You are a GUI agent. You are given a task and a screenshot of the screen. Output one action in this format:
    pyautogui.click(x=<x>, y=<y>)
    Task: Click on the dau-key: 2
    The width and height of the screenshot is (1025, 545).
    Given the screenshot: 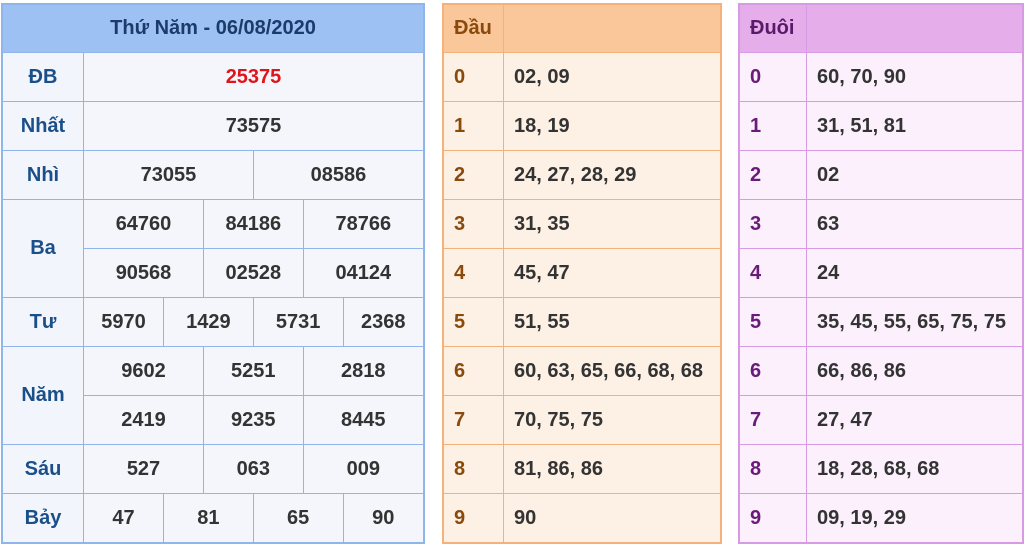 What is the action you would take?
    pyautogui.click(x=473, y=175)
    